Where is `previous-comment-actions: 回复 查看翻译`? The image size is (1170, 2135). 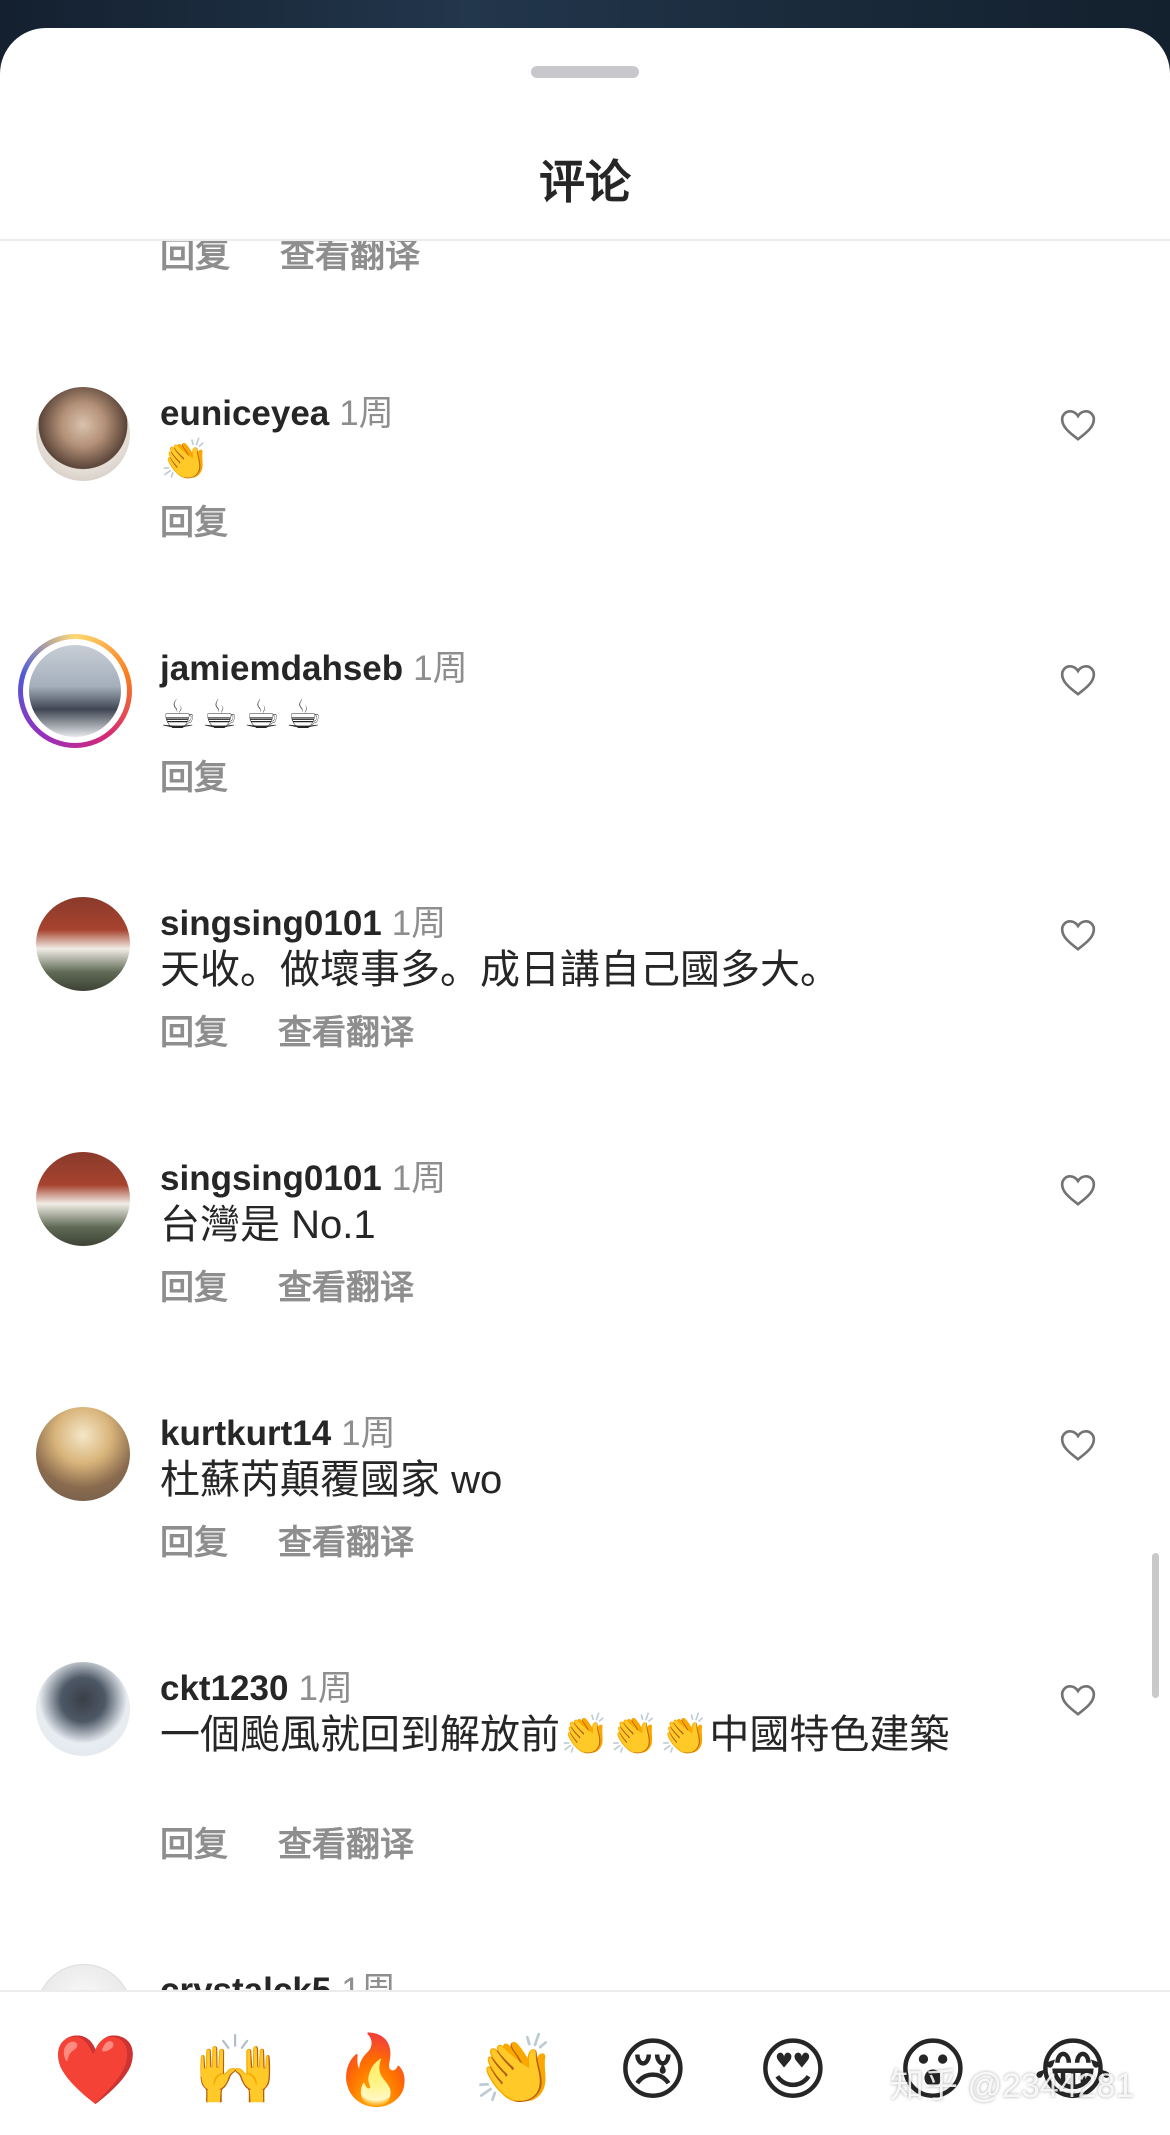
previous-comment-actions: 回复 查看翻译 is located at coordinates (315, 258).